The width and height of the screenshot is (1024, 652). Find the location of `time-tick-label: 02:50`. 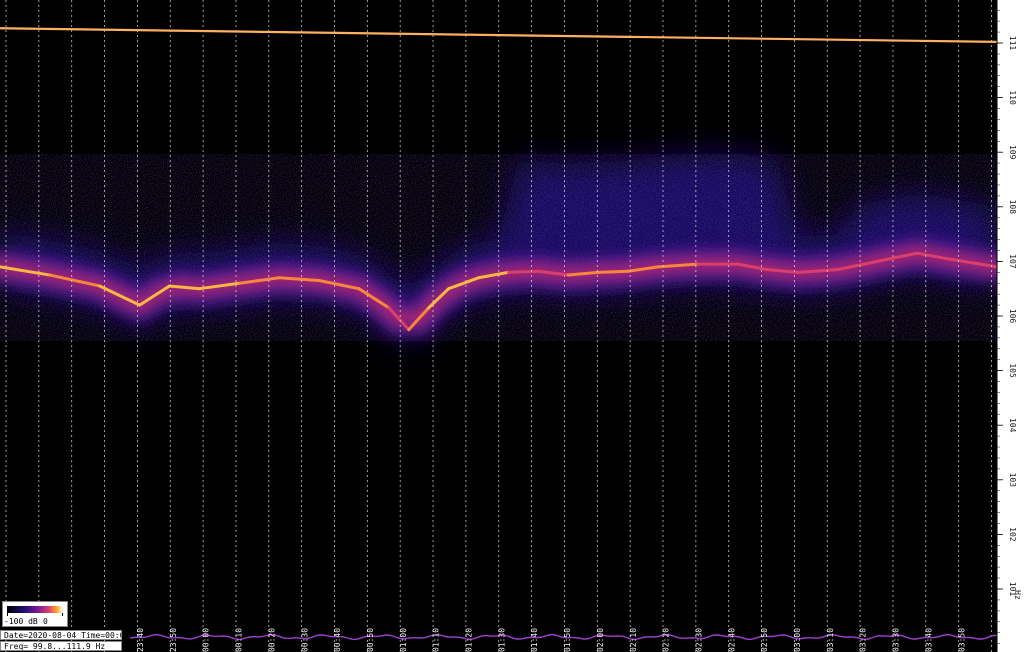

time-tick-label: 02:50 is located at coordinates (764, 640).